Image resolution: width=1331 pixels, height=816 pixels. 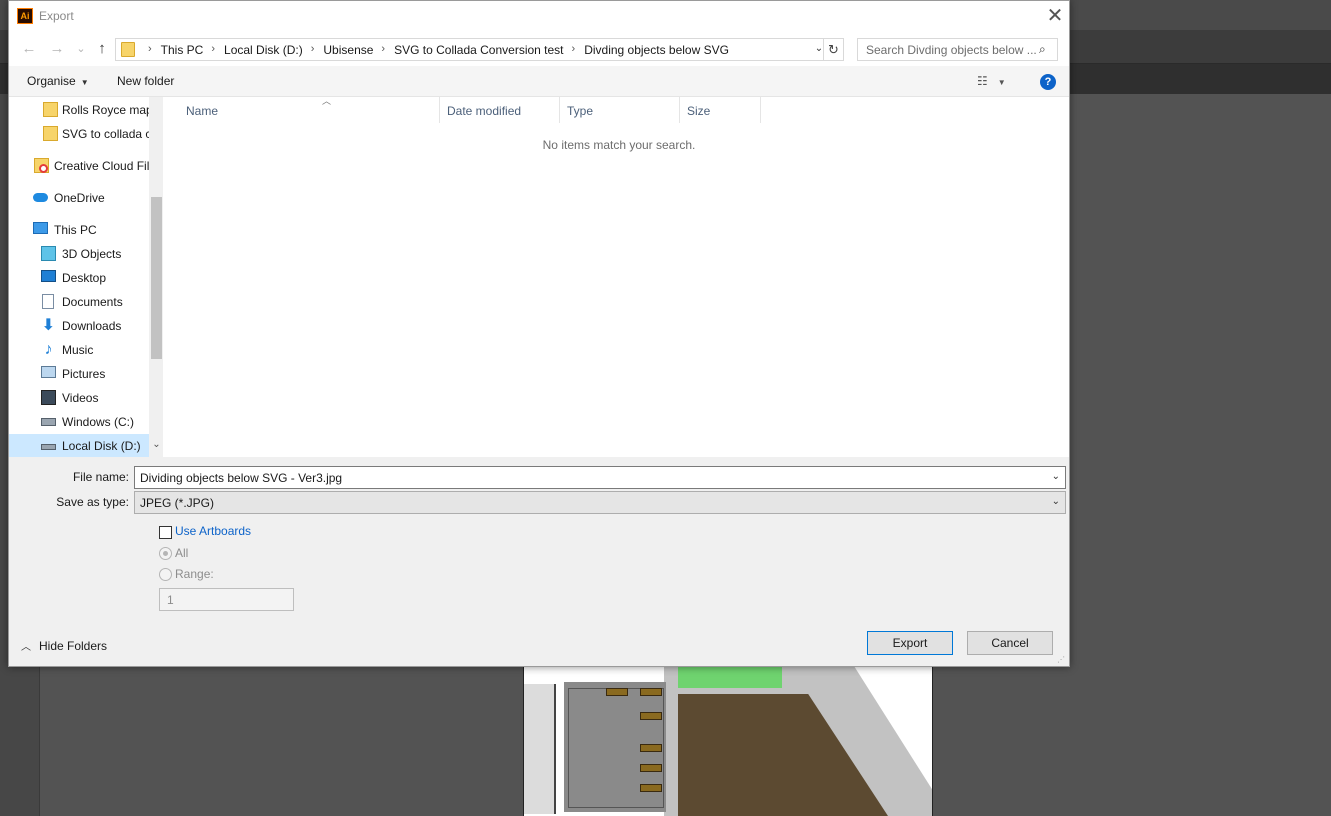 I want to click on folder-icon, so click(x=50, y=133).